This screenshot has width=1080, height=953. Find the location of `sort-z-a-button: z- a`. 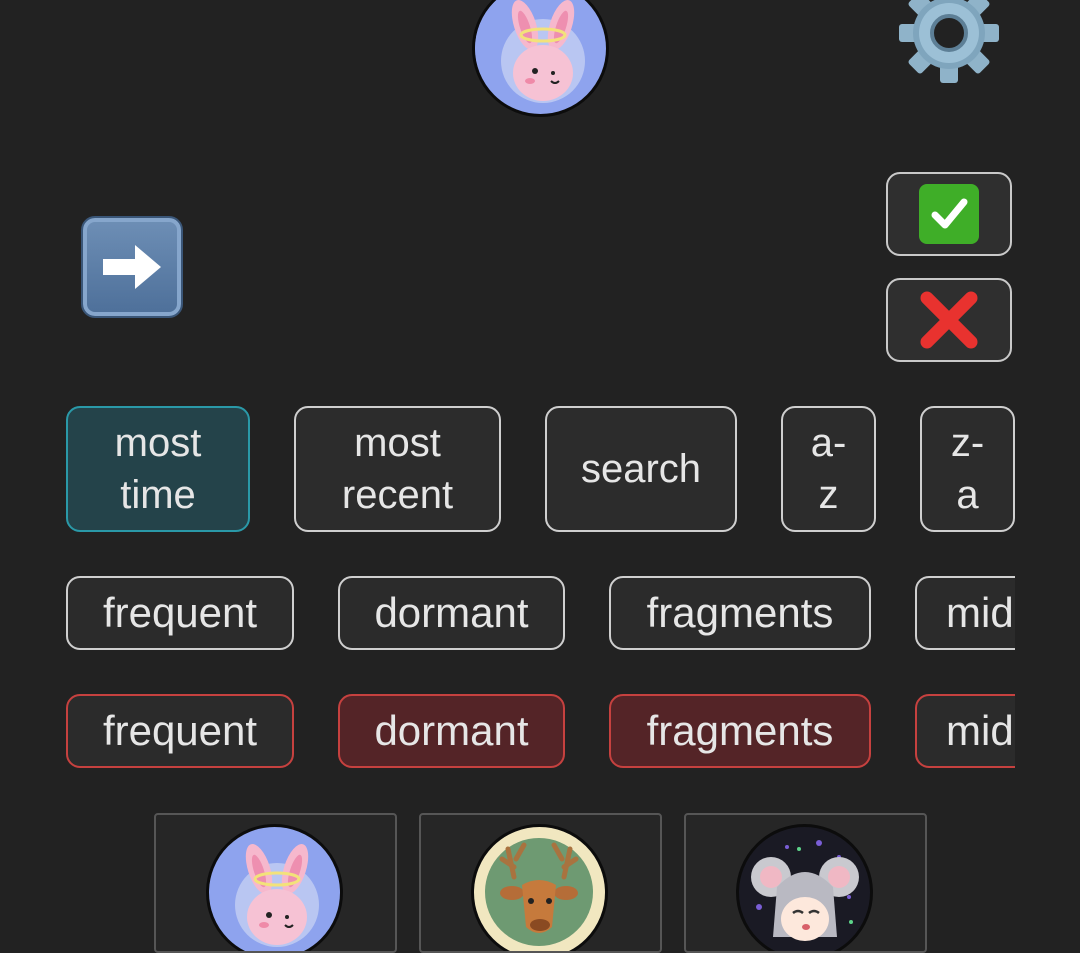

sort-z-a-button: z- a is located at coordinates (967, 469).